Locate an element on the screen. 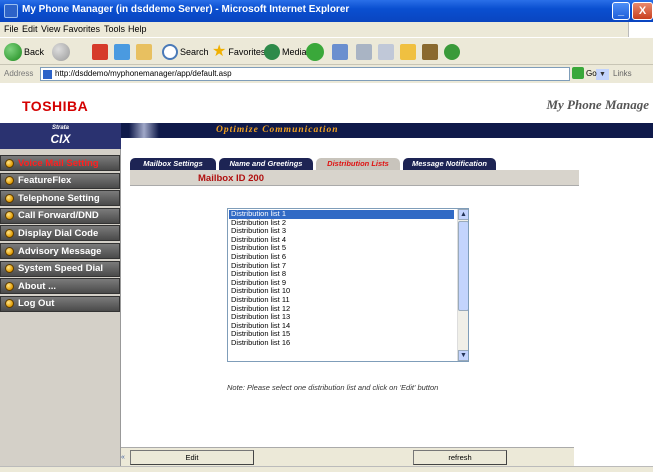 This screenshot has width=653, height=472. menu-help: Help is located at coordinates (137, 29).